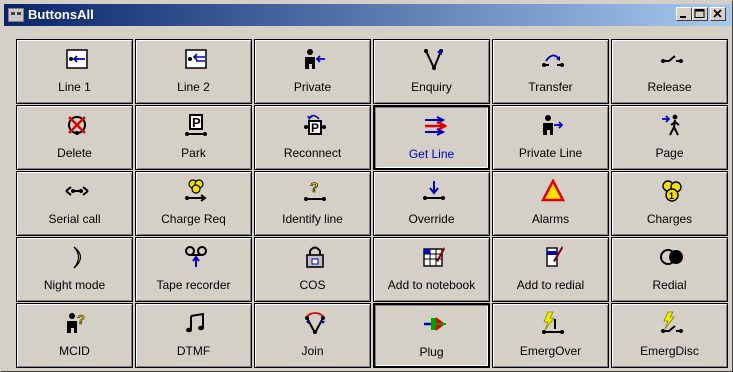 This screenshot has width=733, height=372. I want to click on button-reconnect: P Reconnect, so click(312, 137).